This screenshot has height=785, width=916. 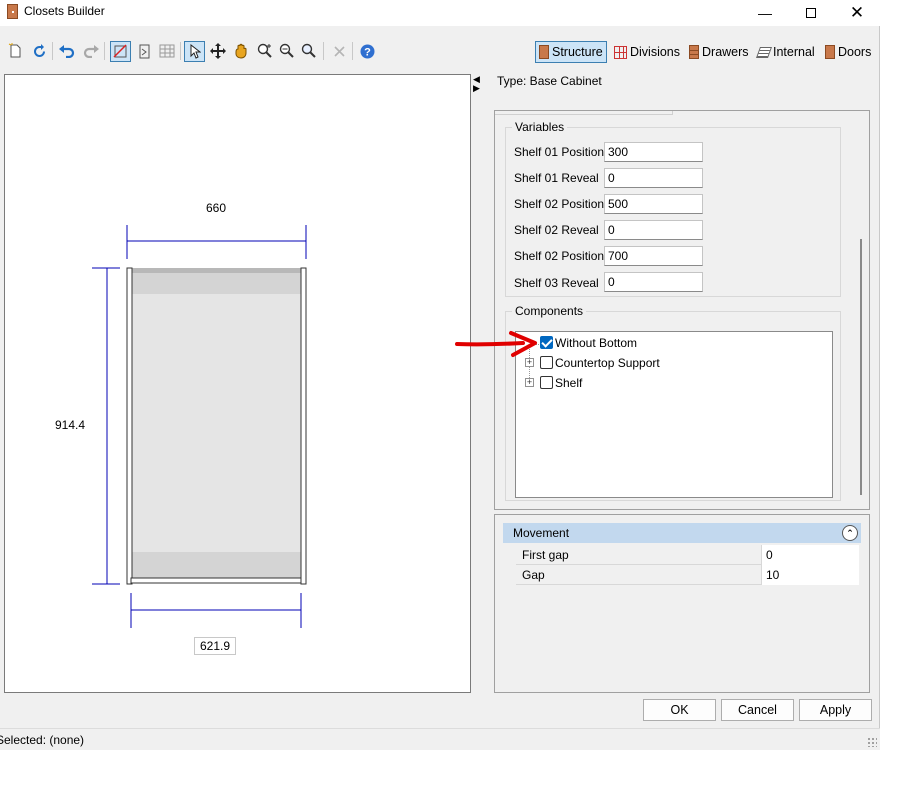 What do you see at coordinates (70, 425) in the screenshot?
I see `dimension-height-label: 914.4` at bounding box center [70, 425].